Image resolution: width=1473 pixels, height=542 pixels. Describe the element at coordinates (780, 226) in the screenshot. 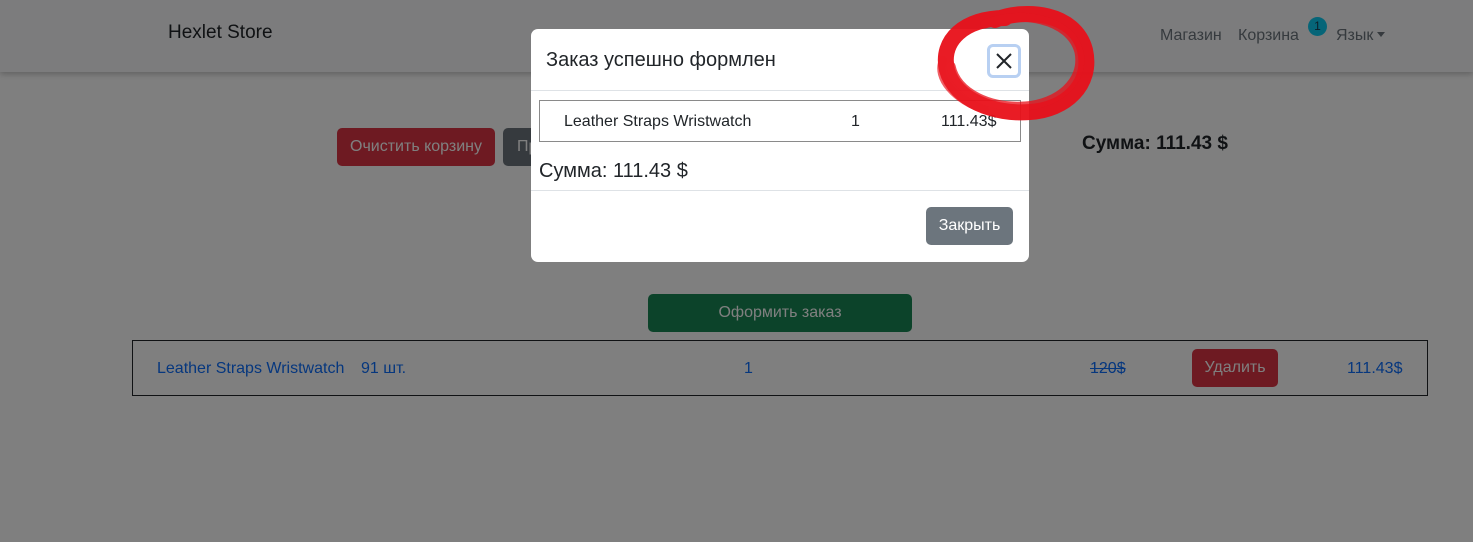

I see `modal-footer: Закрыть` at that location.